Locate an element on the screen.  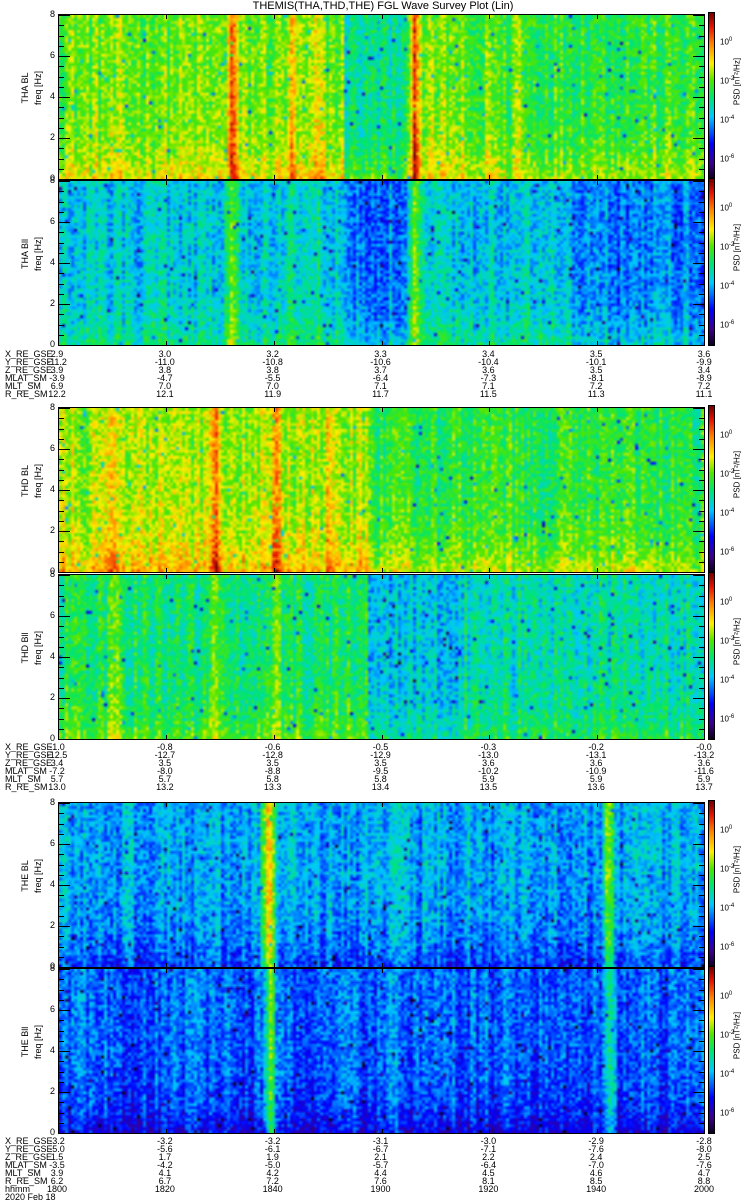
ephemeris-value: 11.1 is located at coordinates (704, 394).